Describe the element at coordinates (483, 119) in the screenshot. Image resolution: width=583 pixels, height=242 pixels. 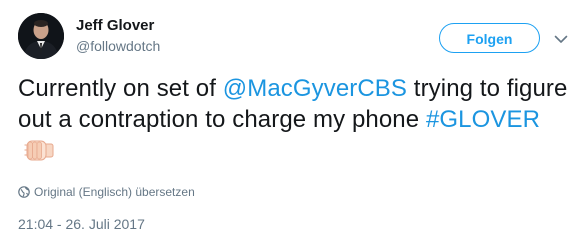
I see `hashtag-link: #GLOVER` at that location.